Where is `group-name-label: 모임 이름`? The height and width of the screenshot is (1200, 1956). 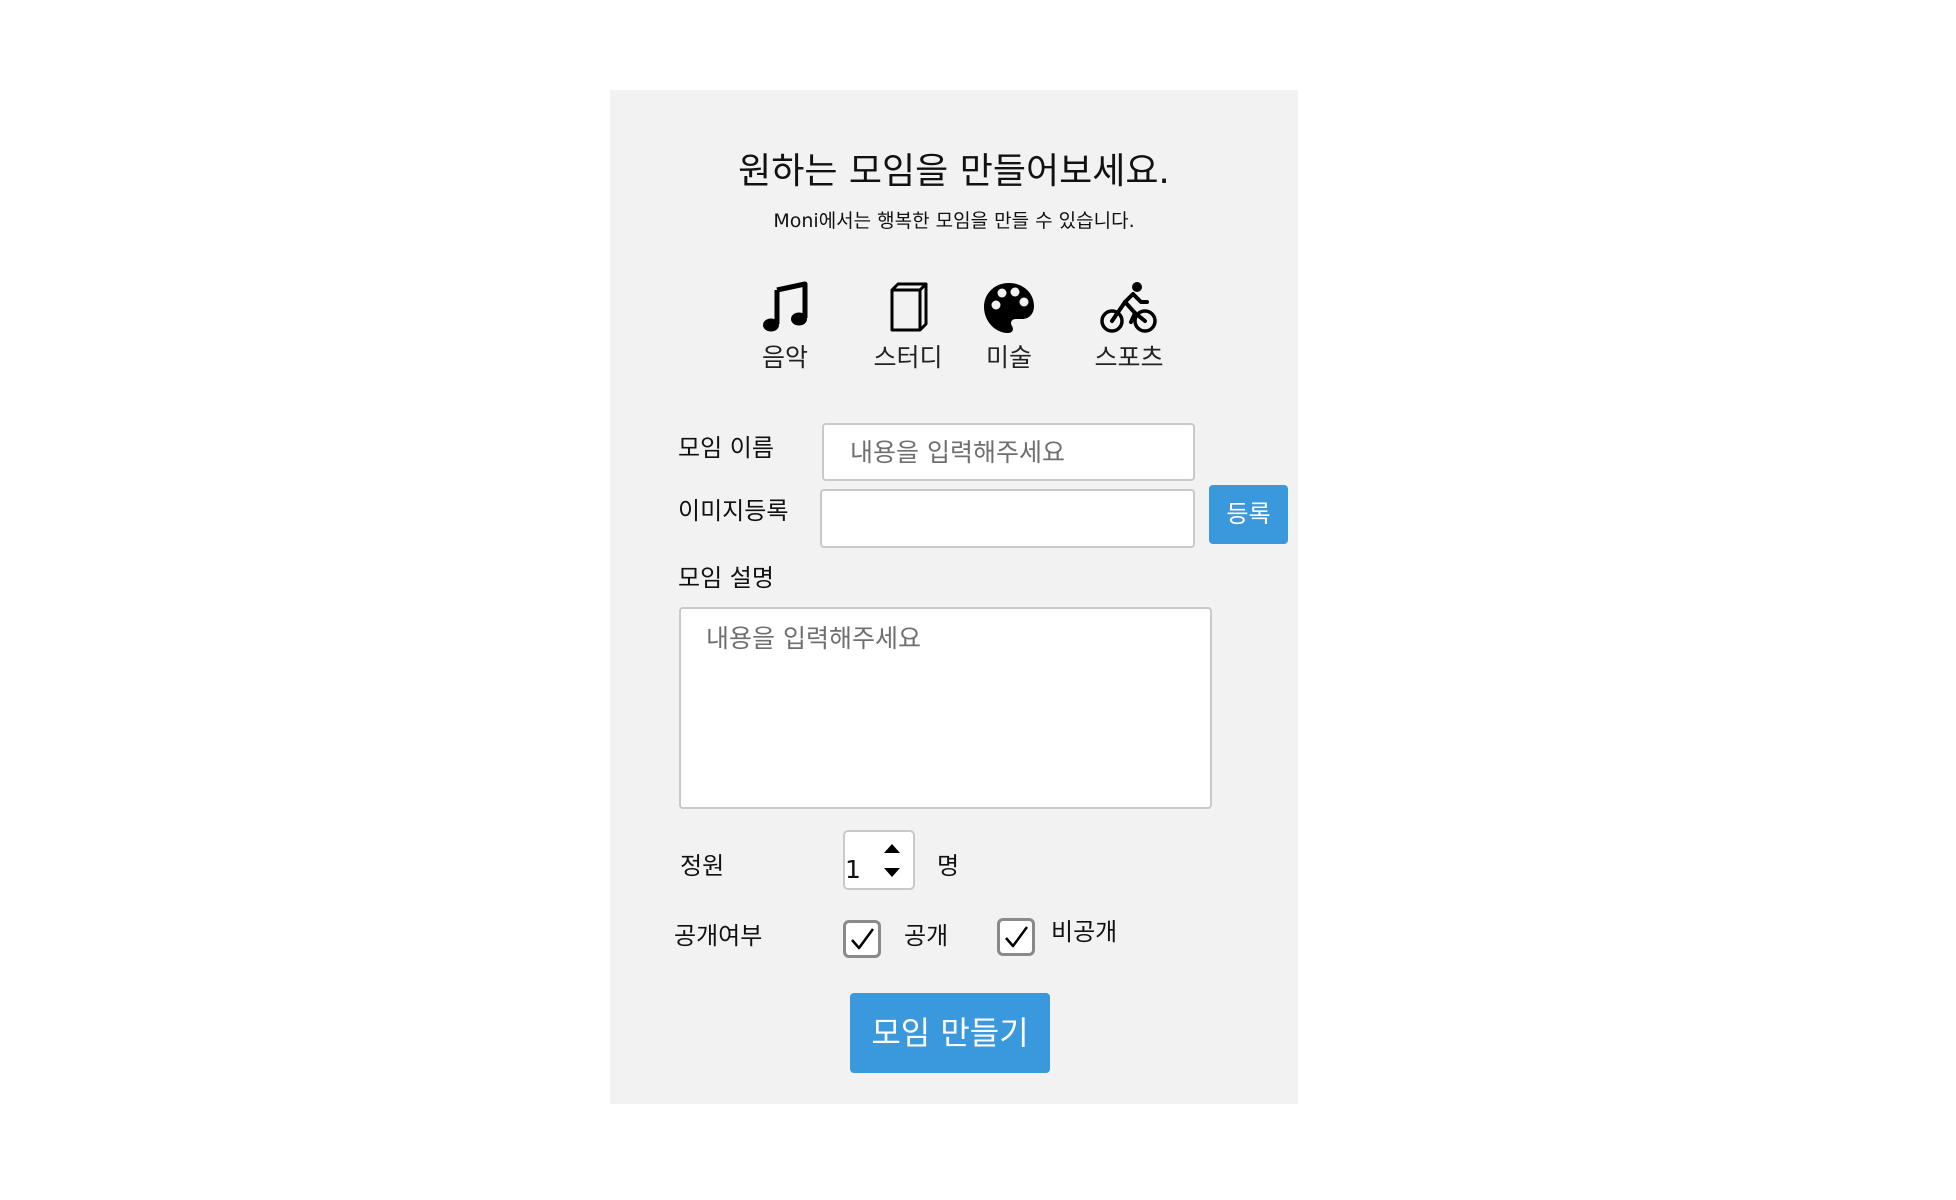
group-name-label: 모임 이름 is located at coordinates (726, 448).